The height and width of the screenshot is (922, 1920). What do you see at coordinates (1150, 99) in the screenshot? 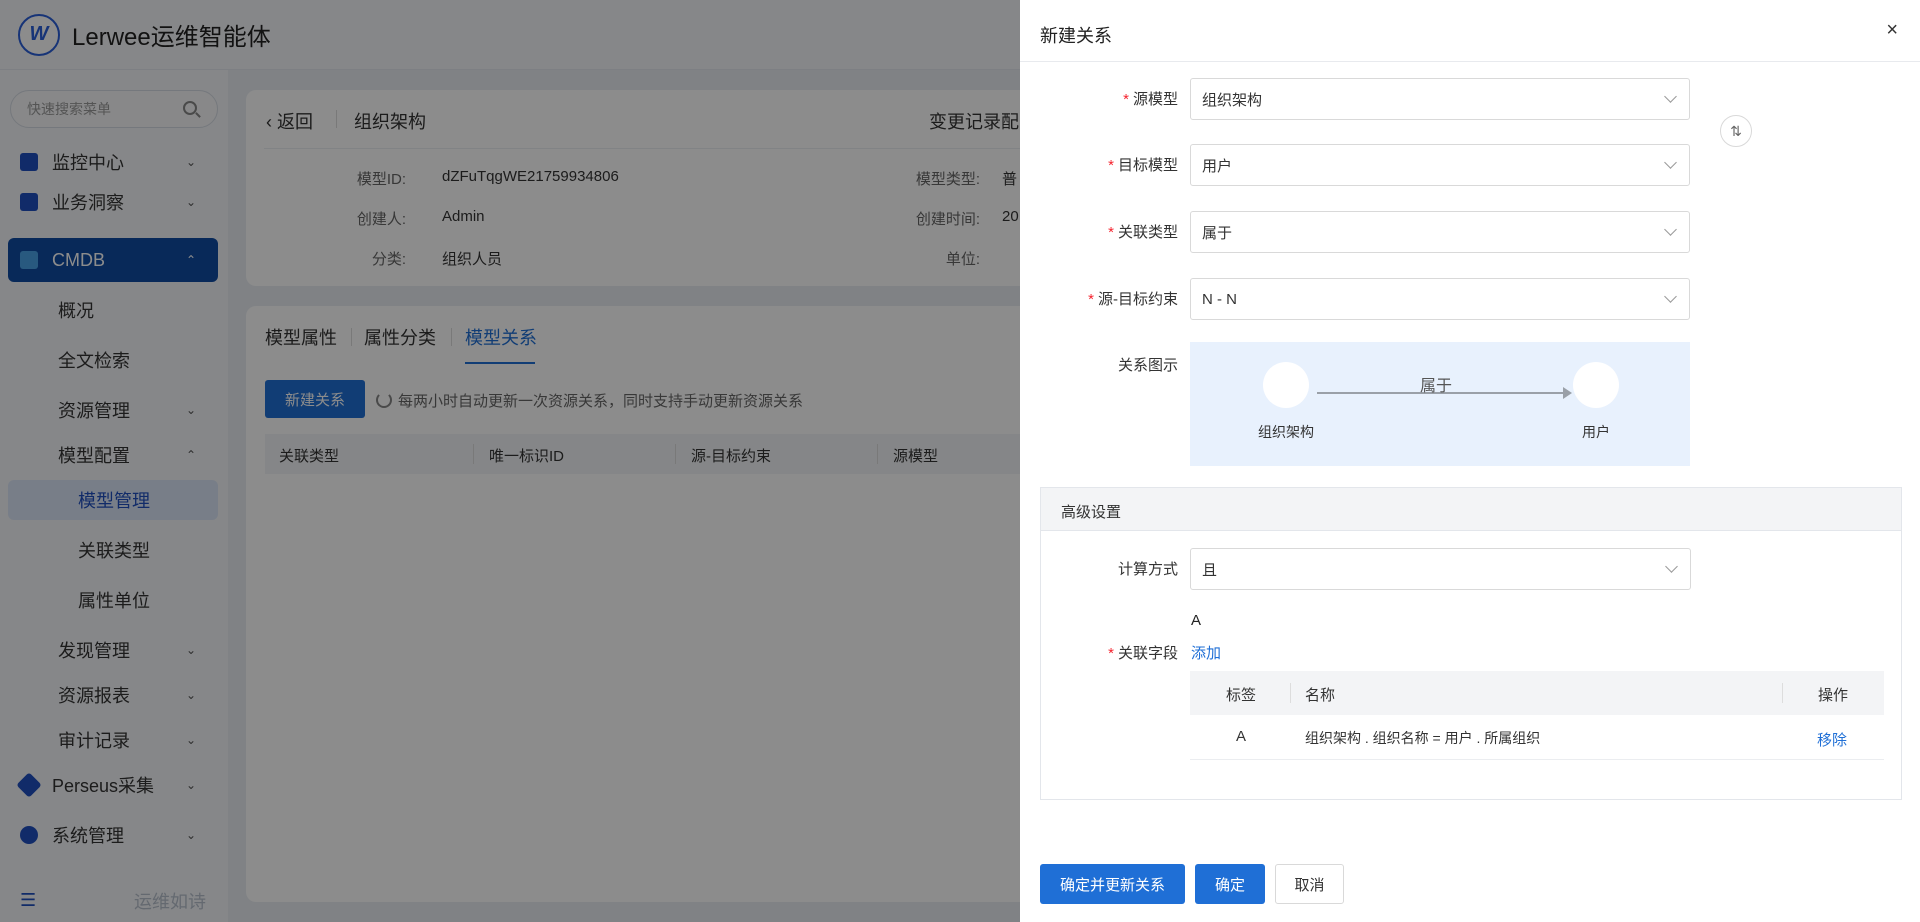
I see `source-model-label: * 源模型` at bounding box center [1150, 99].